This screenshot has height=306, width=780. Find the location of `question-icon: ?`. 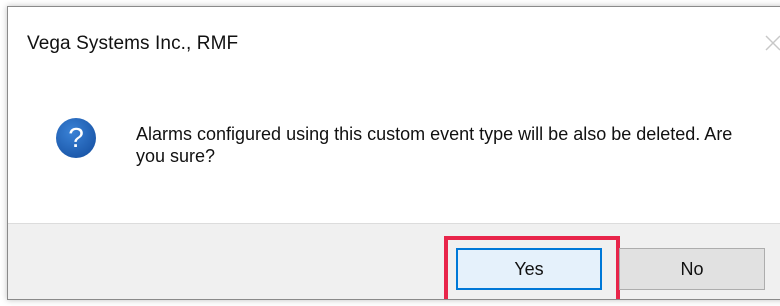

question-icon: ? is located at coordinates (76, 138).